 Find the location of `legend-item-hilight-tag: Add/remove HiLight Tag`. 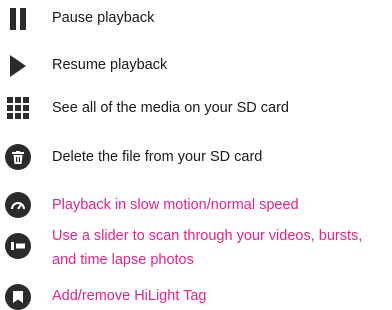

legend-item-hilight-tag: Add/remove HiLight Tag is located at coordinates (196, 297).